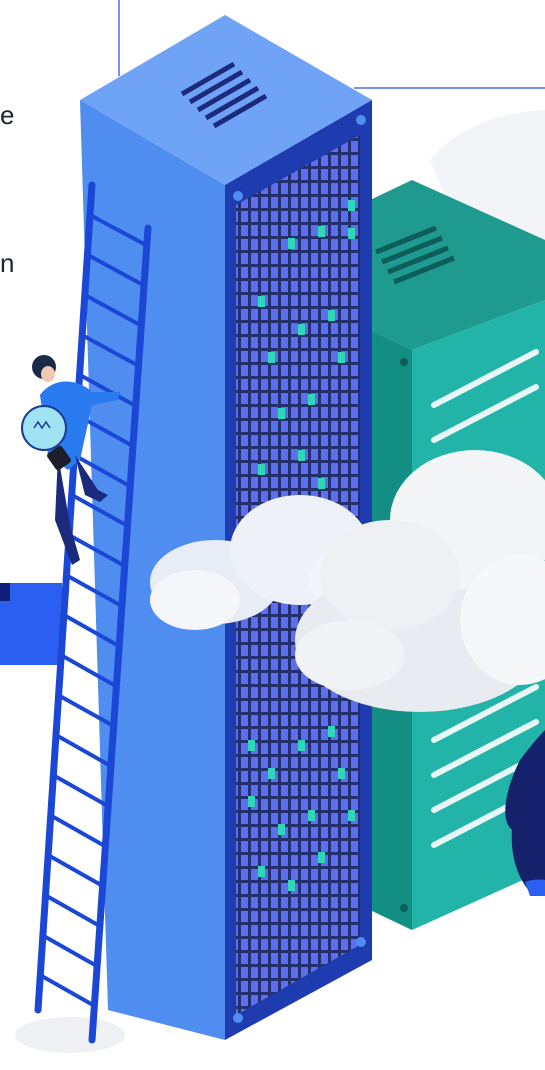 Image resolution: width=545 pixels, height=1070 pixels. I want to click on seated-person-partial-shoe, so click(535, 887).